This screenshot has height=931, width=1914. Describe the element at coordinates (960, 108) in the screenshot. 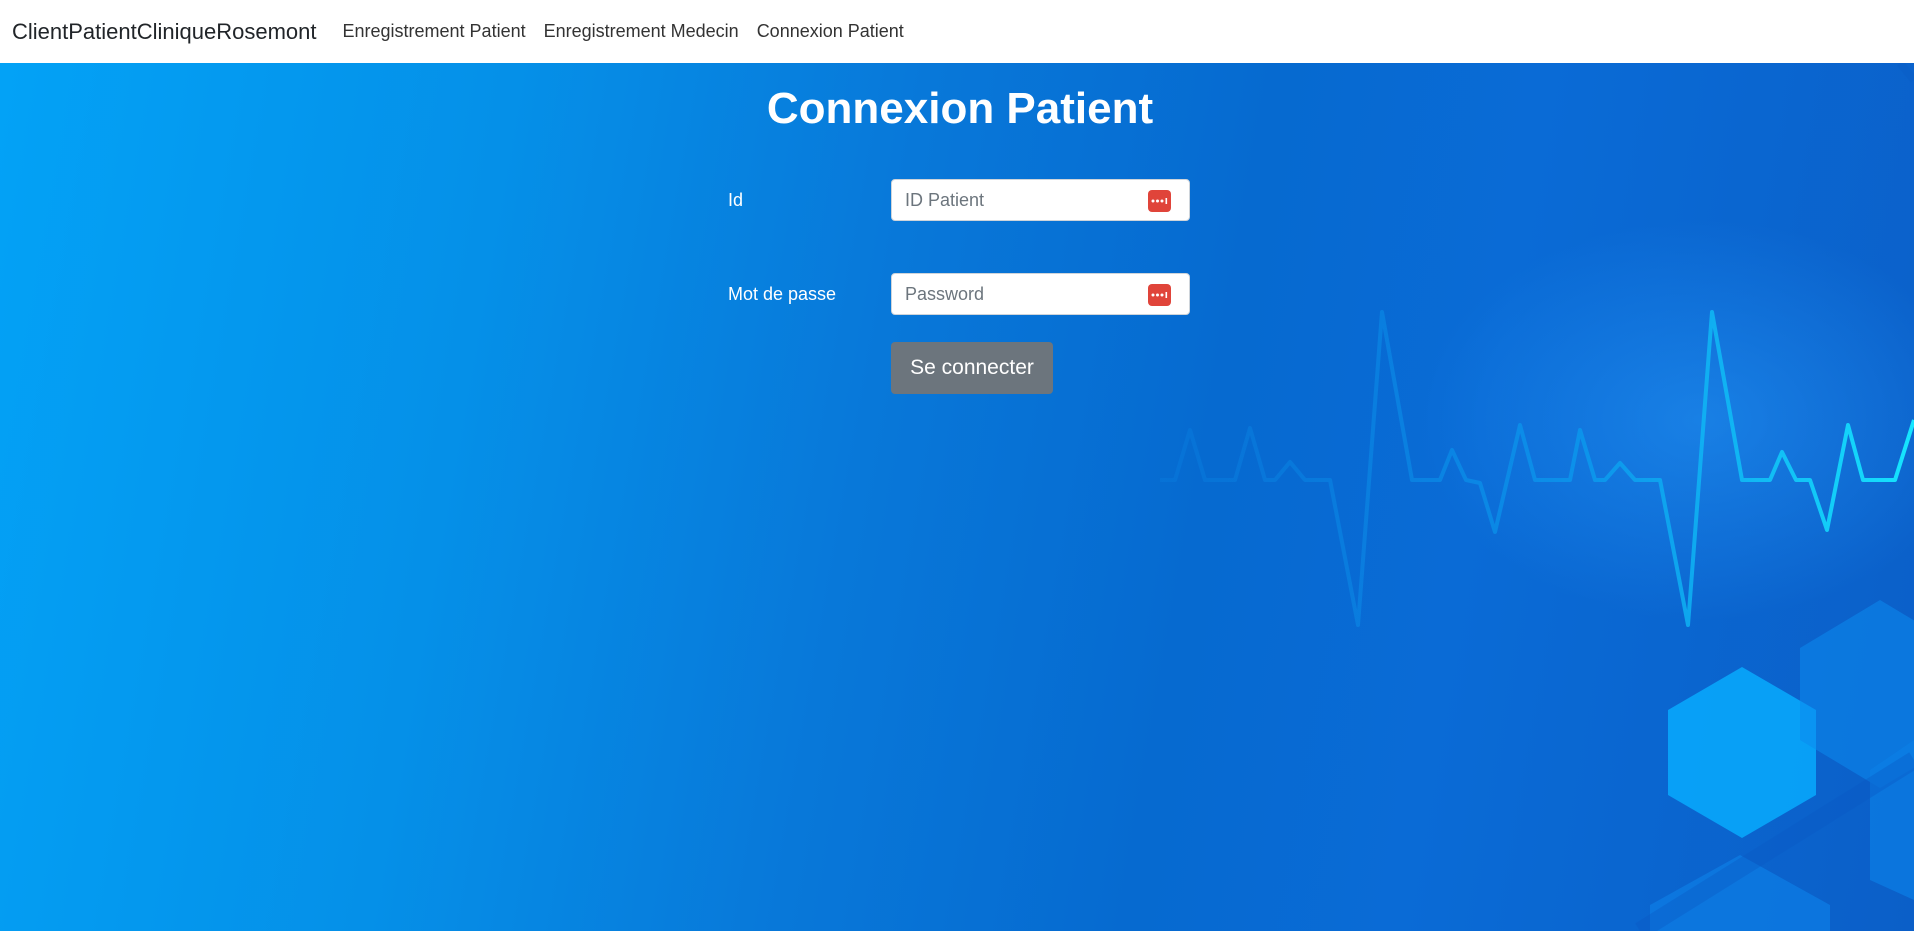

I see `page-title: Connexion Patient` at that location.